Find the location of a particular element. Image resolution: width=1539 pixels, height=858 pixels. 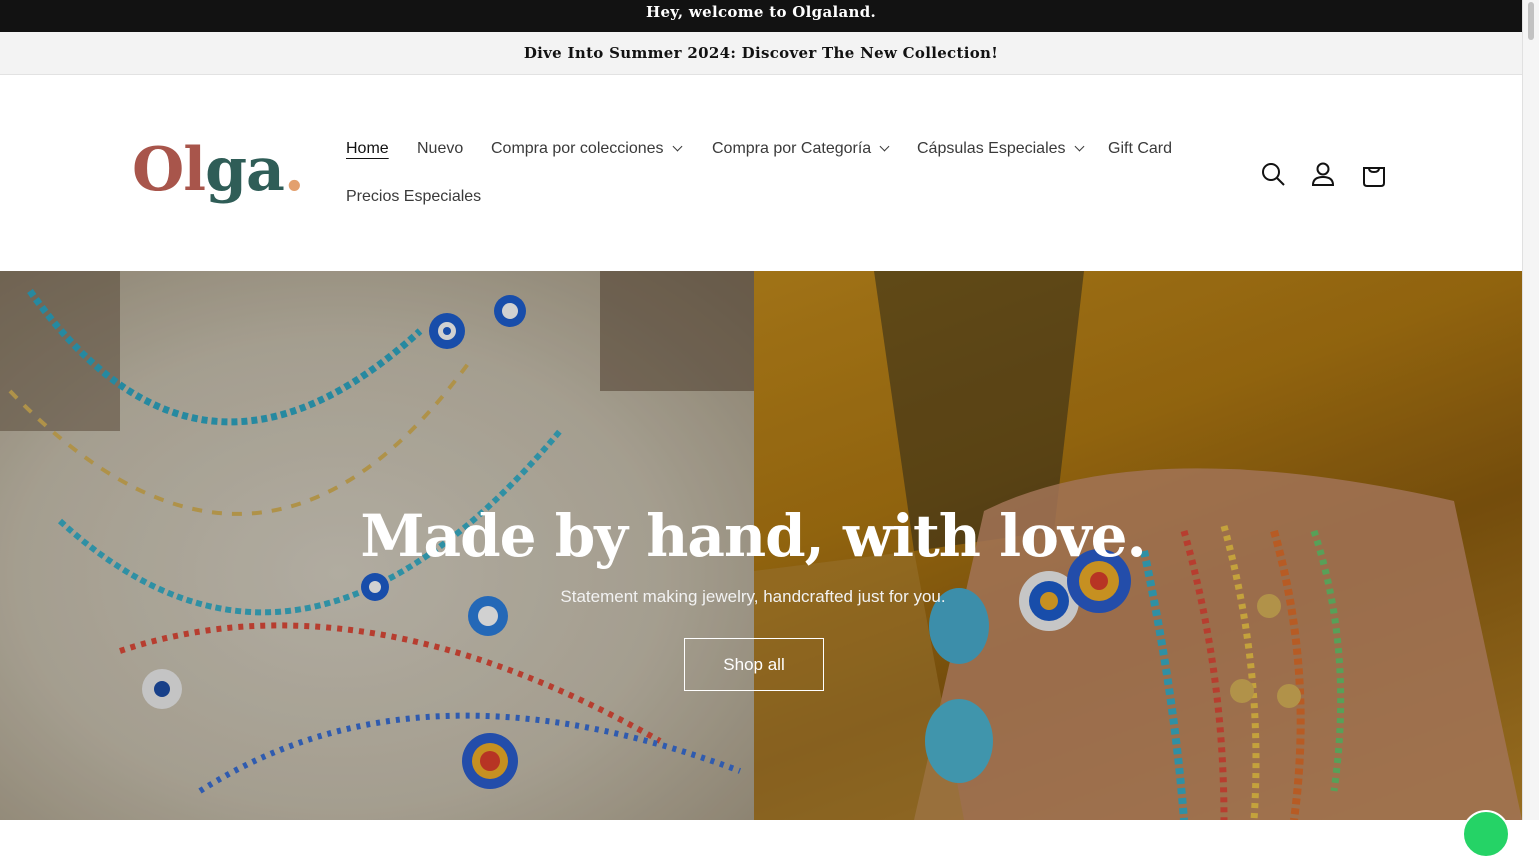

nav-item-label: Cápsulas Especiales is located at coordinates (991, 148).